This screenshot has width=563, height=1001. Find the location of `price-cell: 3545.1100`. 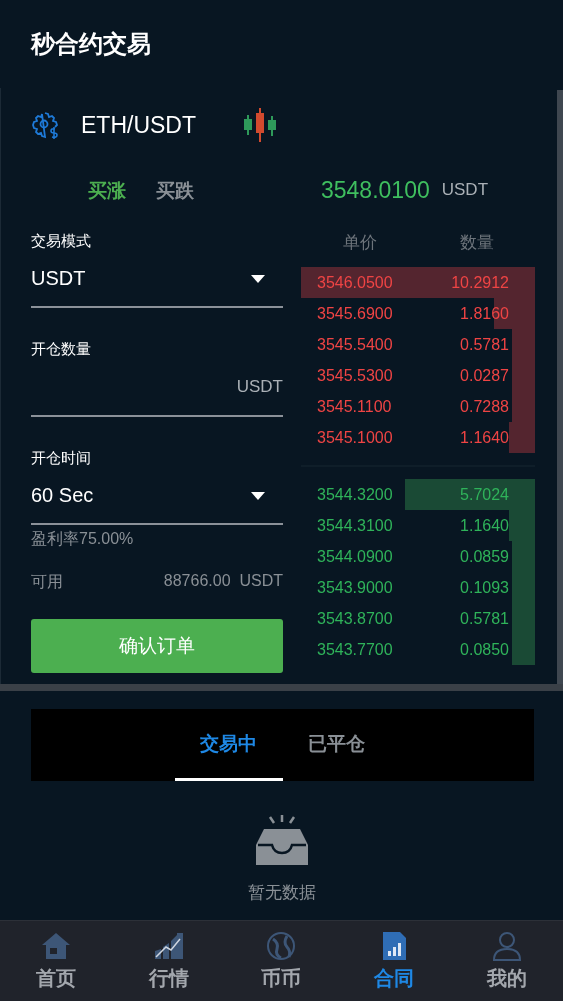

price-cell: 3545.1100 is located at coordinates (354, 406).